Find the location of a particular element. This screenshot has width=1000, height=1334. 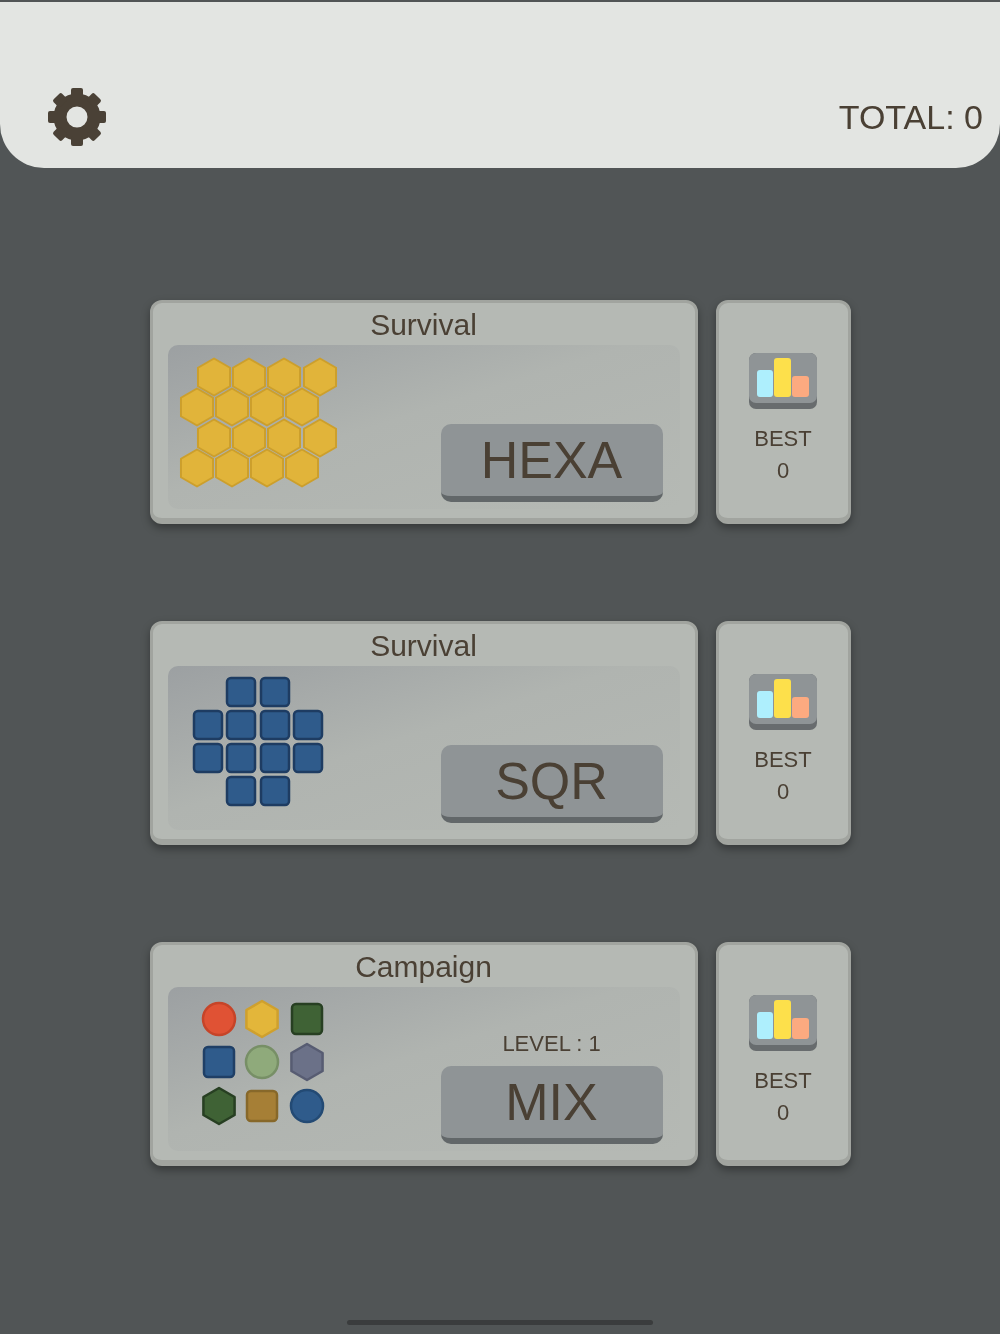

level-label: LEVEL : 1 is located at coordinates (551, 1044).